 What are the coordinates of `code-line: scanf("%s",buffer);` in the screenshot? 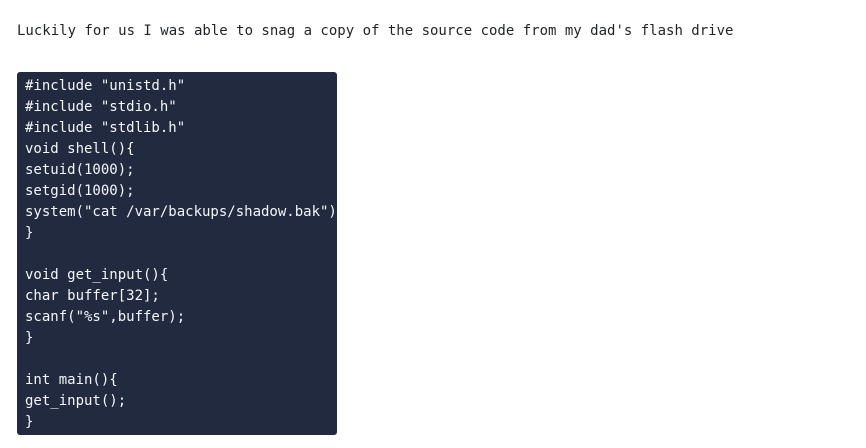 It's located at (105, 317).